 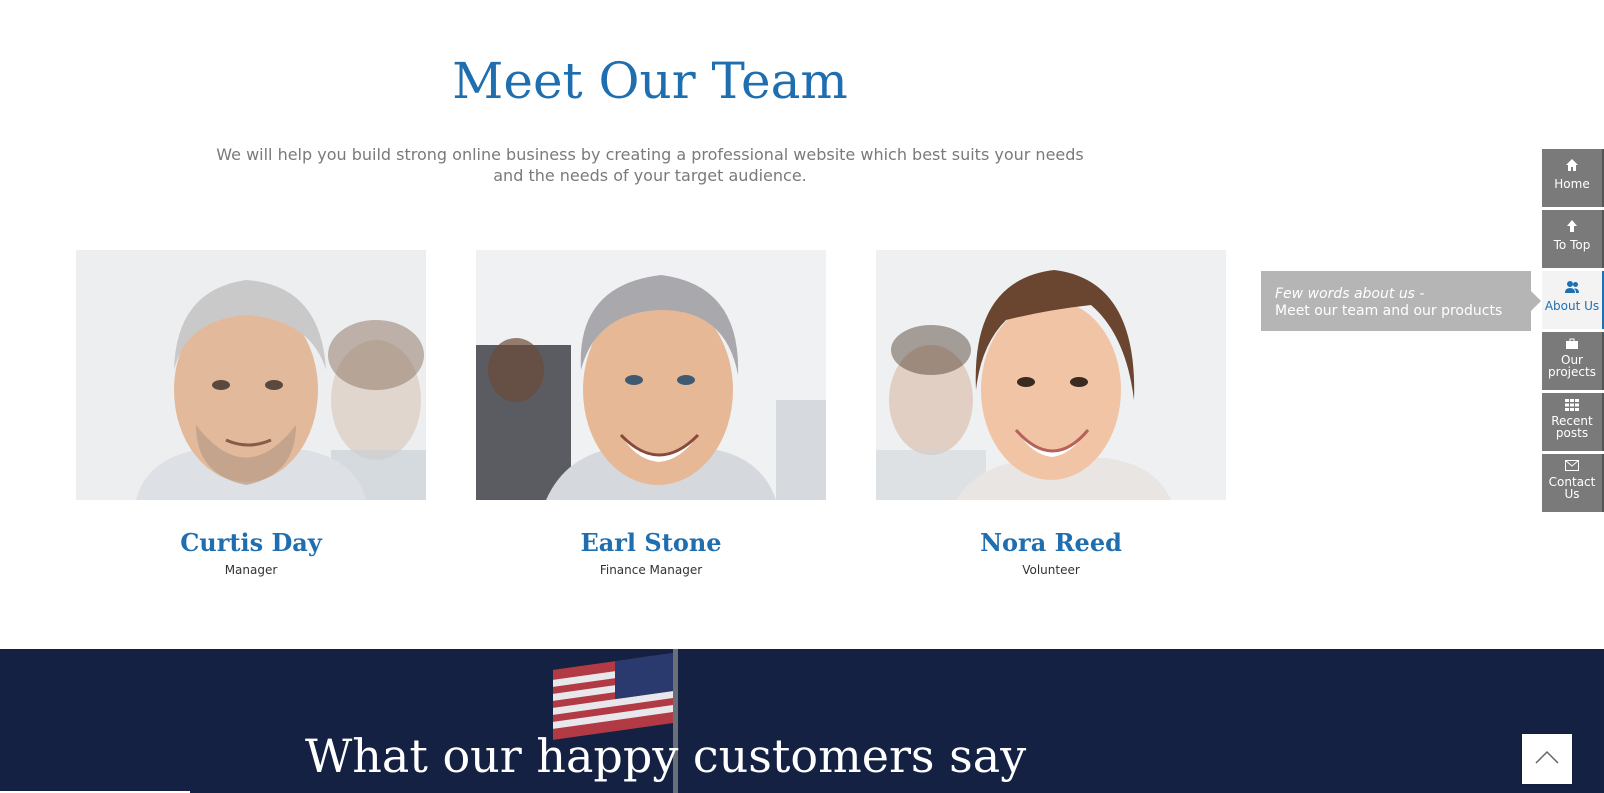 I want to click on member-name: Curtis Day, so click(x=251, y=542).